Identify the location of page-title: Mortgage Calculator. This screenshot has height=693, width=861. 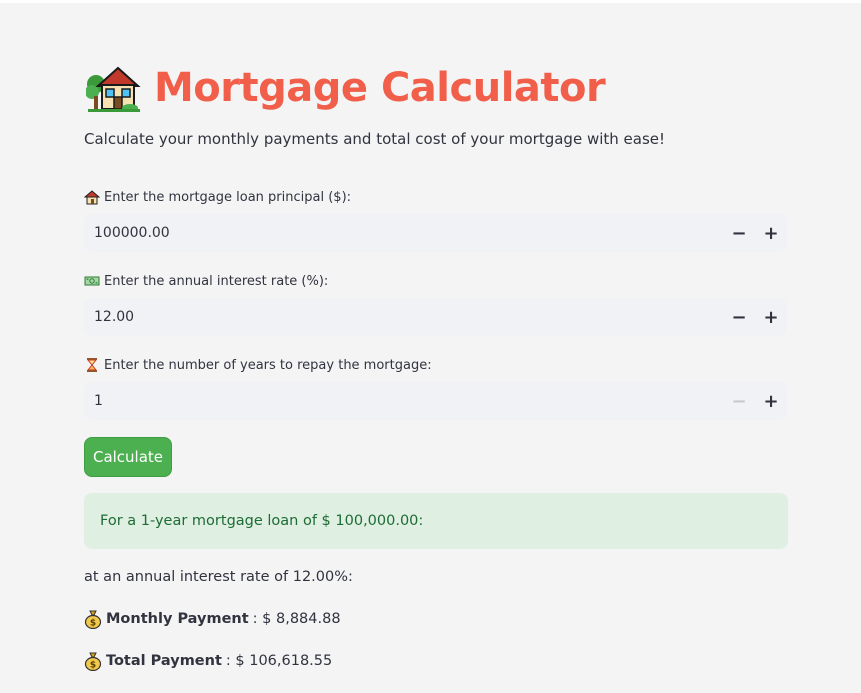
(380, 88).